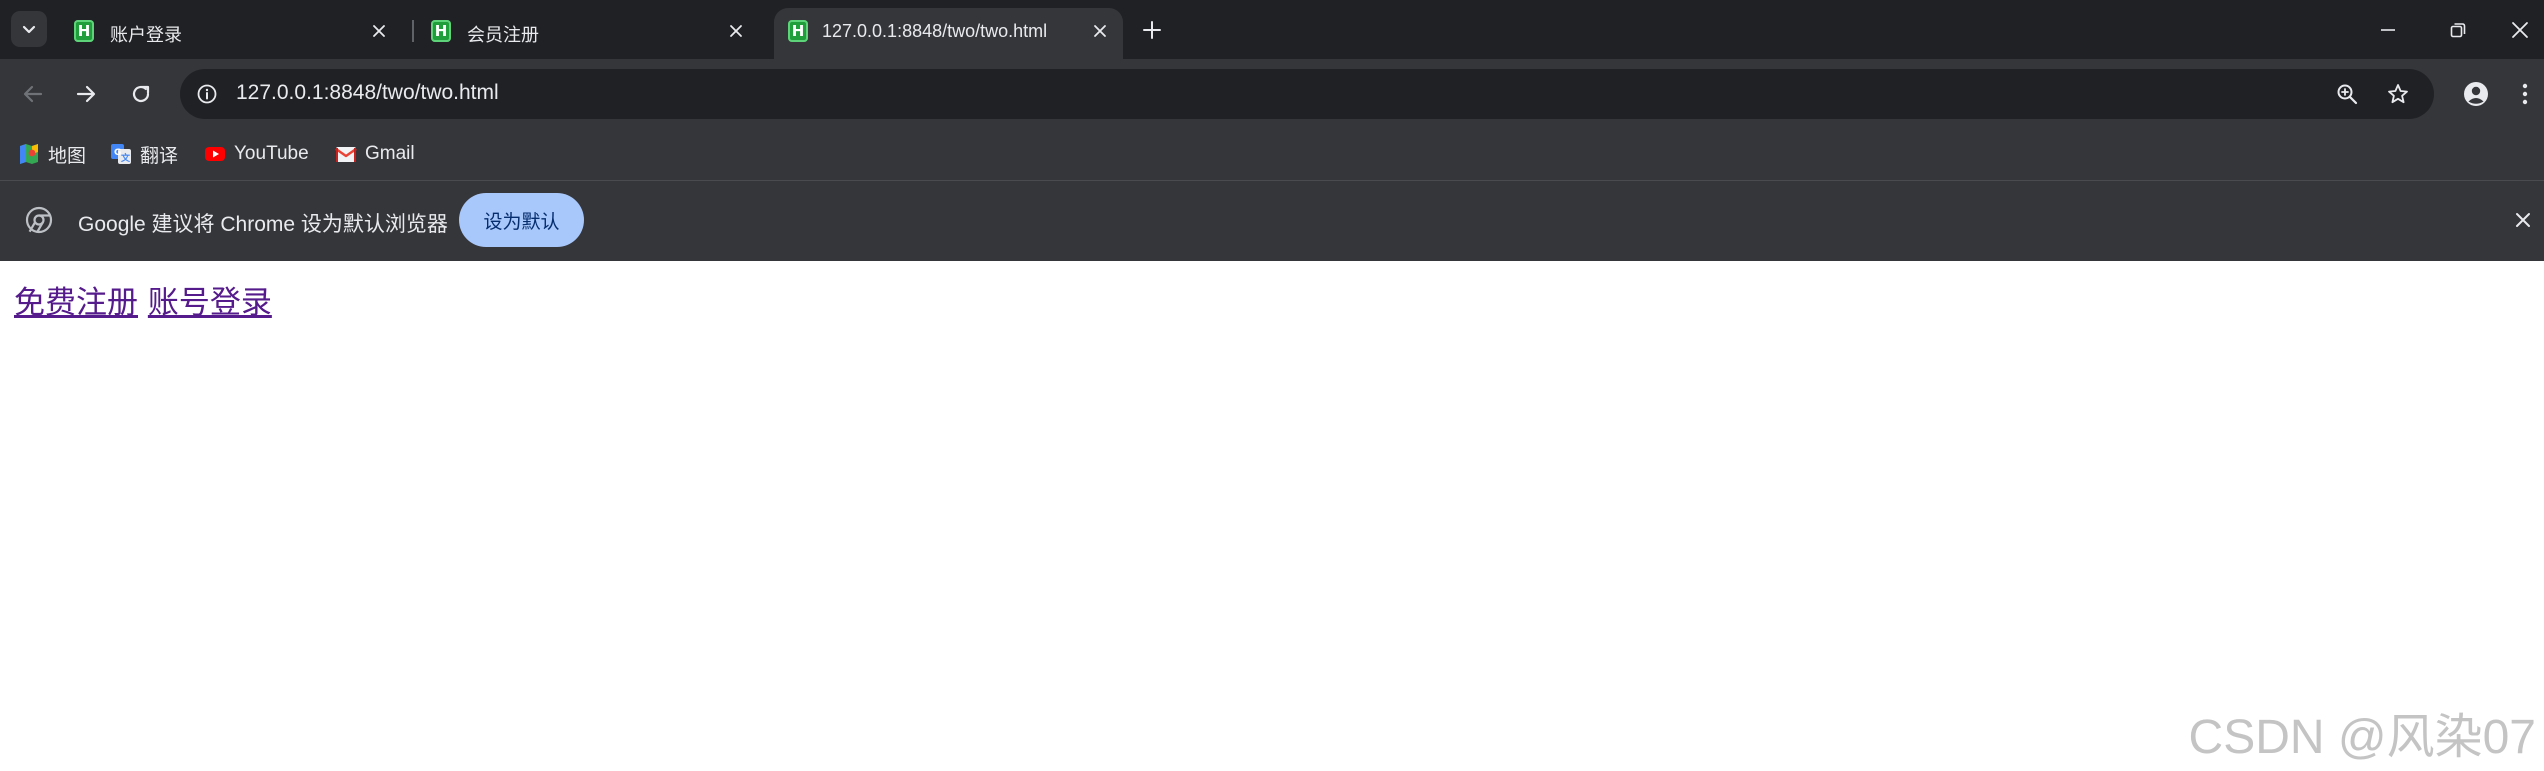 The width and height of the screenshot is (2544, 771). Describe the element at coordinates (935, 31) in the screenshot. I see `tab-title: 127.0.0.1:8848/two/two.html` at that location.